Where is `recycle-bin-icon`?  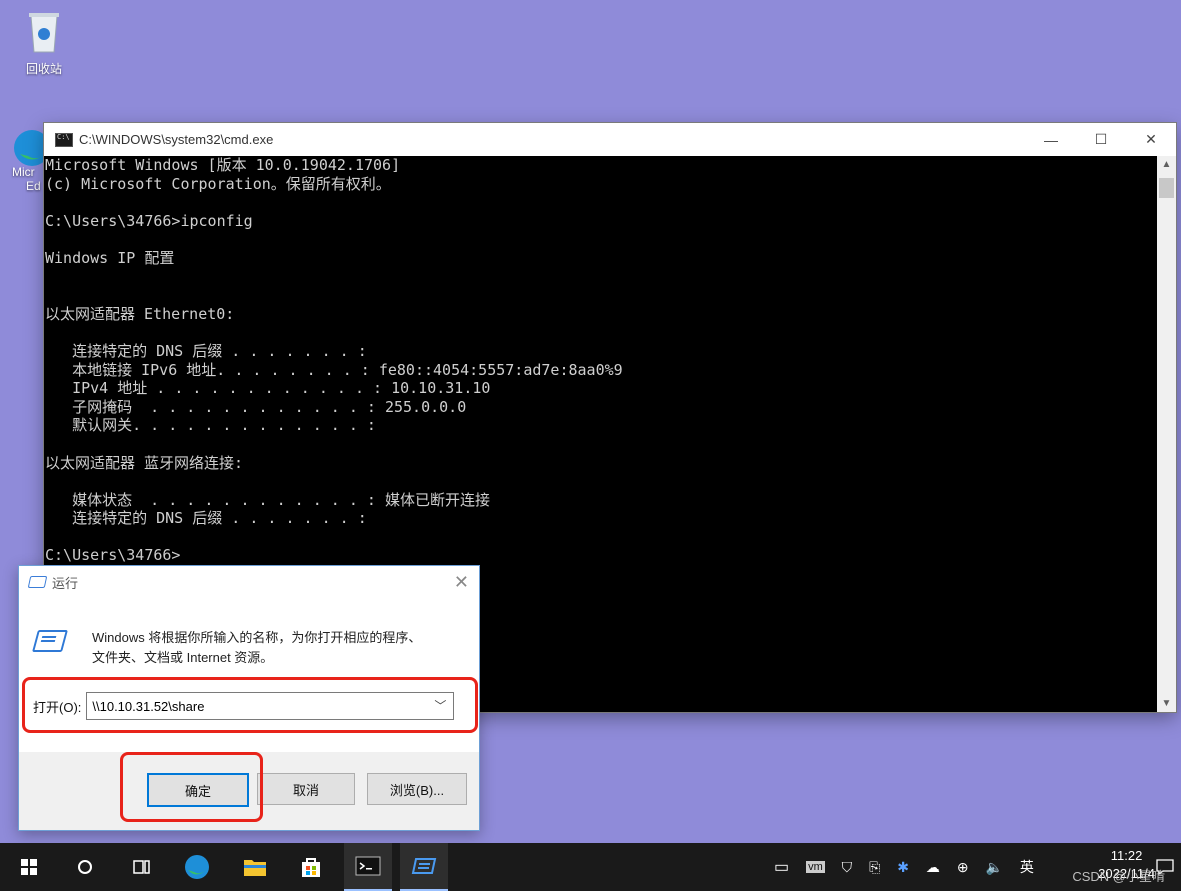
recycle-bin-icon is located at coordinates (44, 32).